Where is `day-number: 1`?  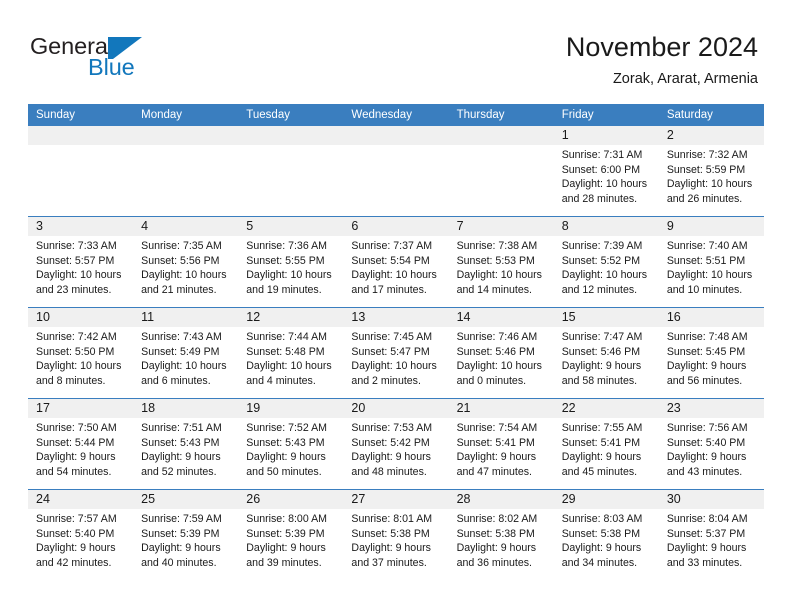 day-number: 1 is located at coordinates (606, 135).